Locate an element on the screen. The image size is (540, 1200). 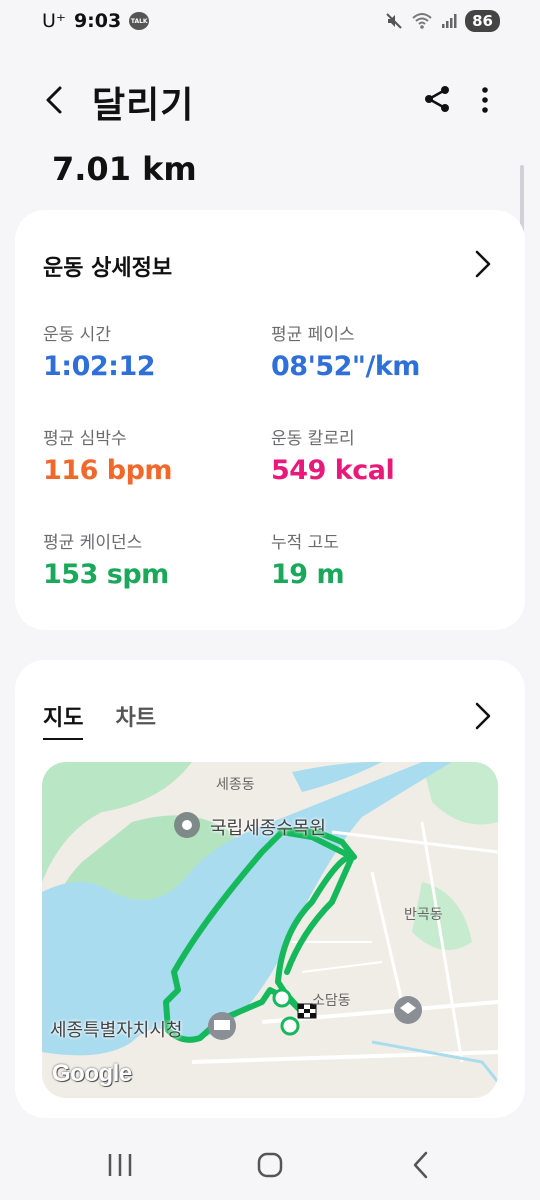
chevron-left-icon is located at coordinates (54, 100).